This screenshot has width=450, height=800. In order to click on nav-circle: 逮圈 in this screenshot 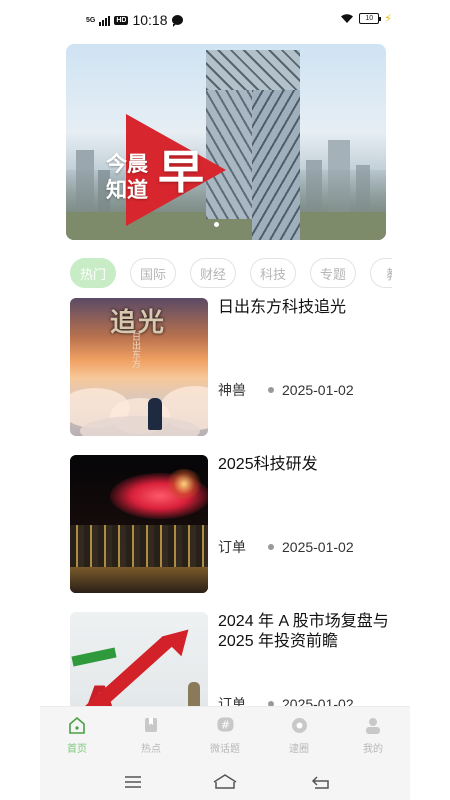, I will do `click(299, 735)`.